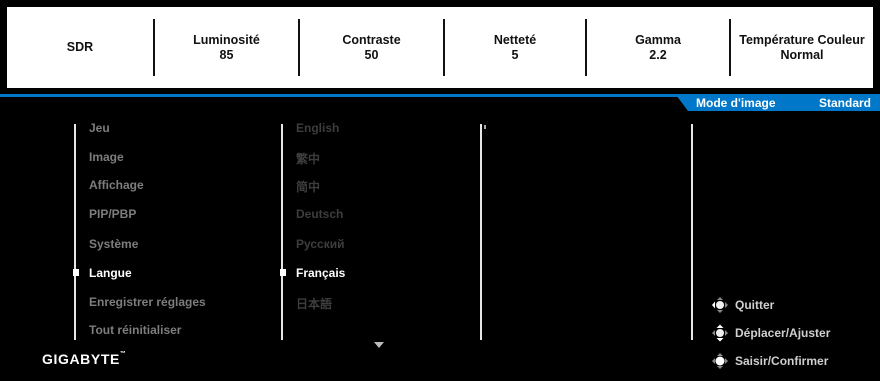 The width and height of the screenshot is (880, 381). Describe the element at coordinates (99, 128) in the screenshot. I see `menu-item-game: Jeu` at that location.